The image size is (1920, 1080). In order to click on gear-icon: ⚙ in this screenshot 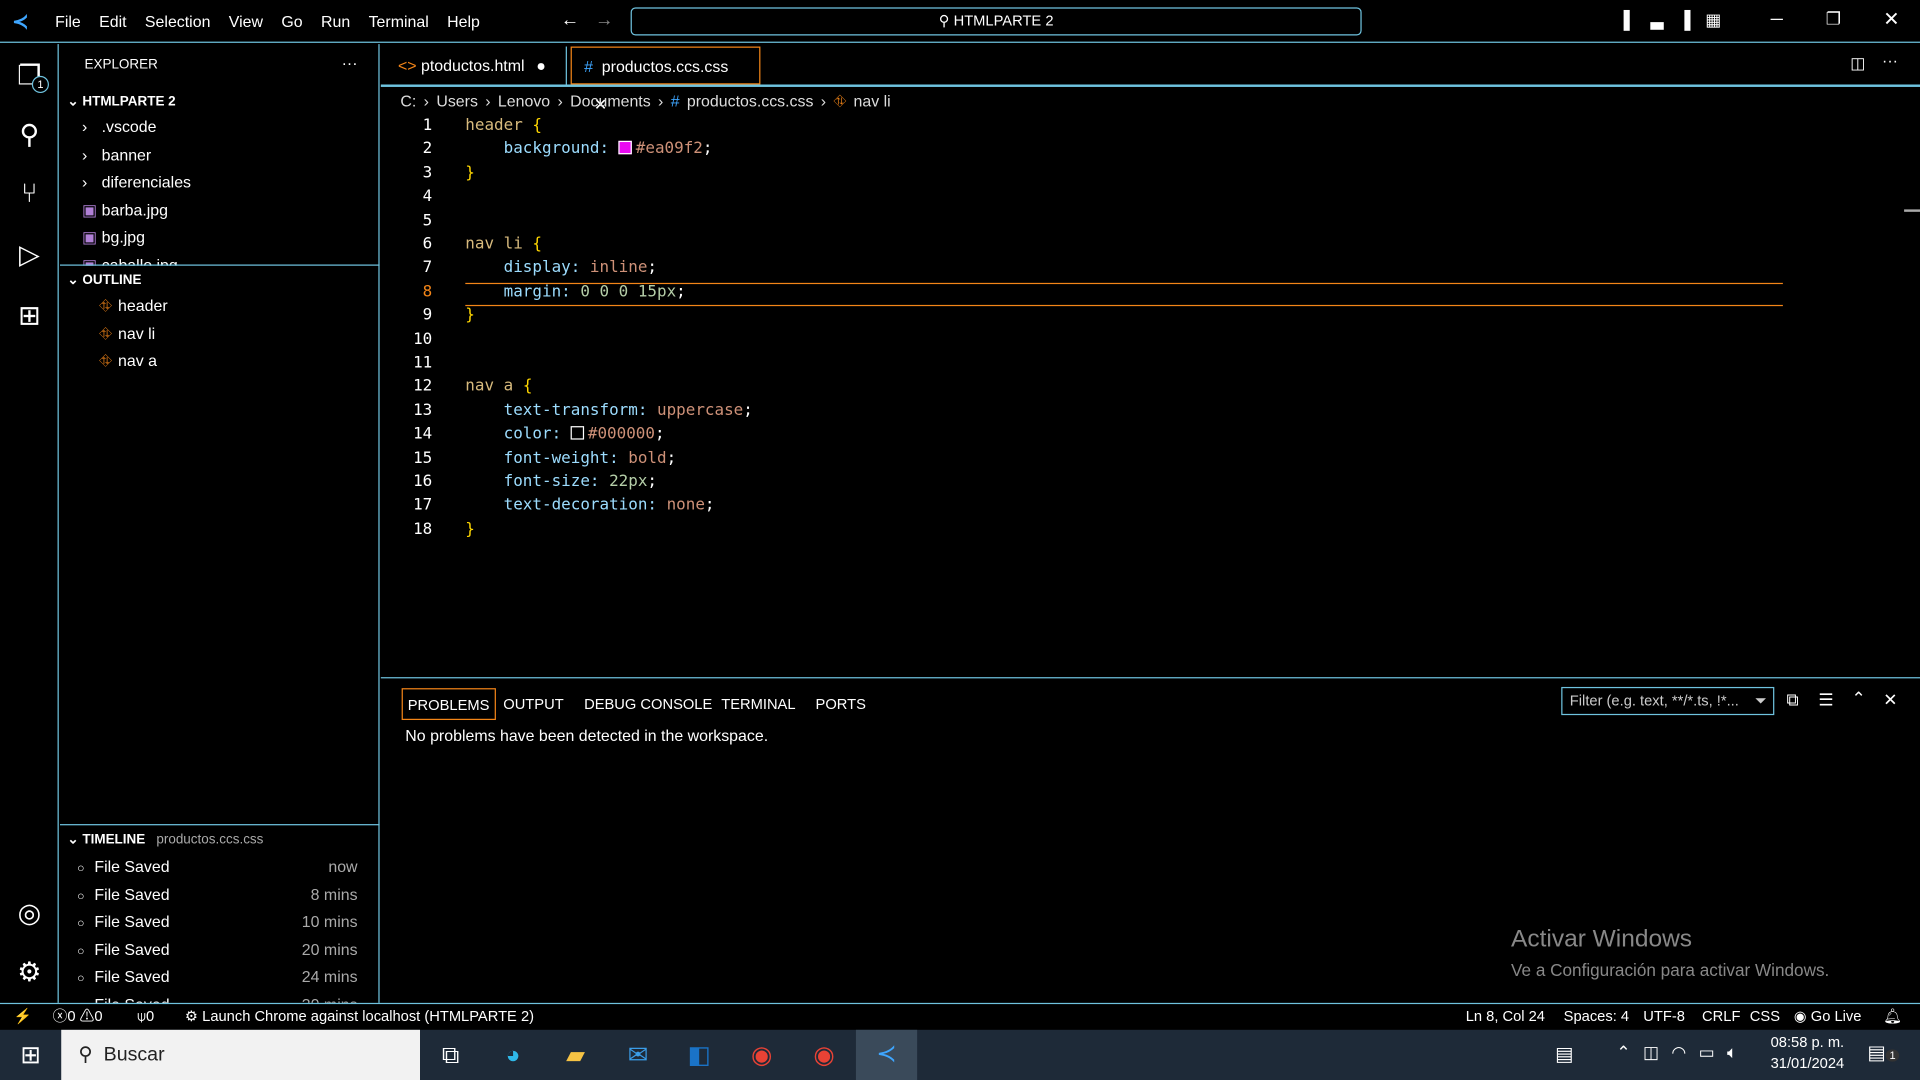, I will do `click(29, 972)`.